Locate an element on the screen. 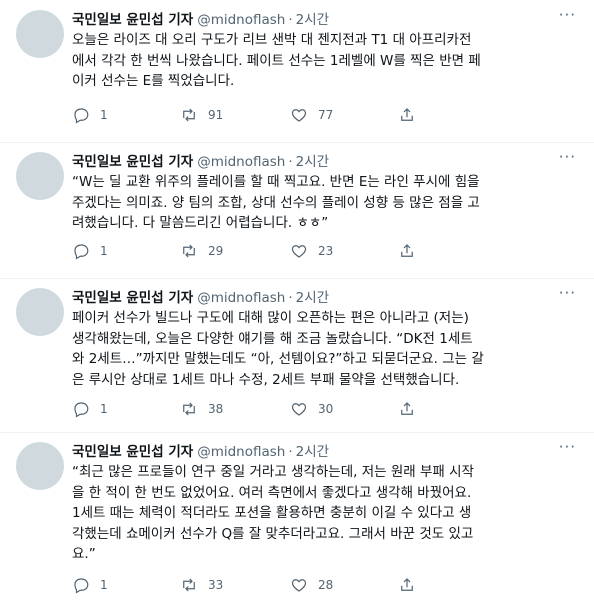  retweet-count: 38 is located at coordinates (216, 409).